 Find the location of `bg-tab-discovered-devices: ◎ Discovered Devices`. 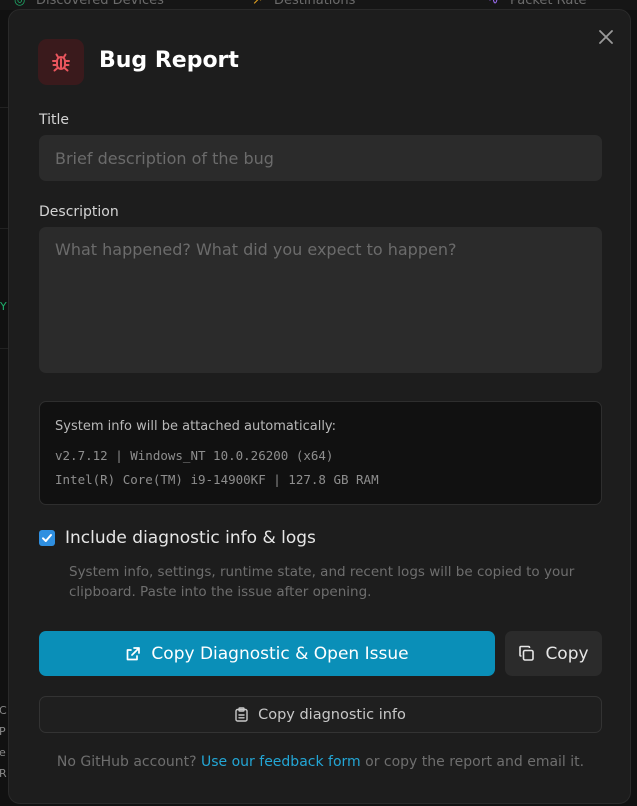

bg-tab-discovered-devices: ◎ Discovered Devices is located at coordinates (89, 4).